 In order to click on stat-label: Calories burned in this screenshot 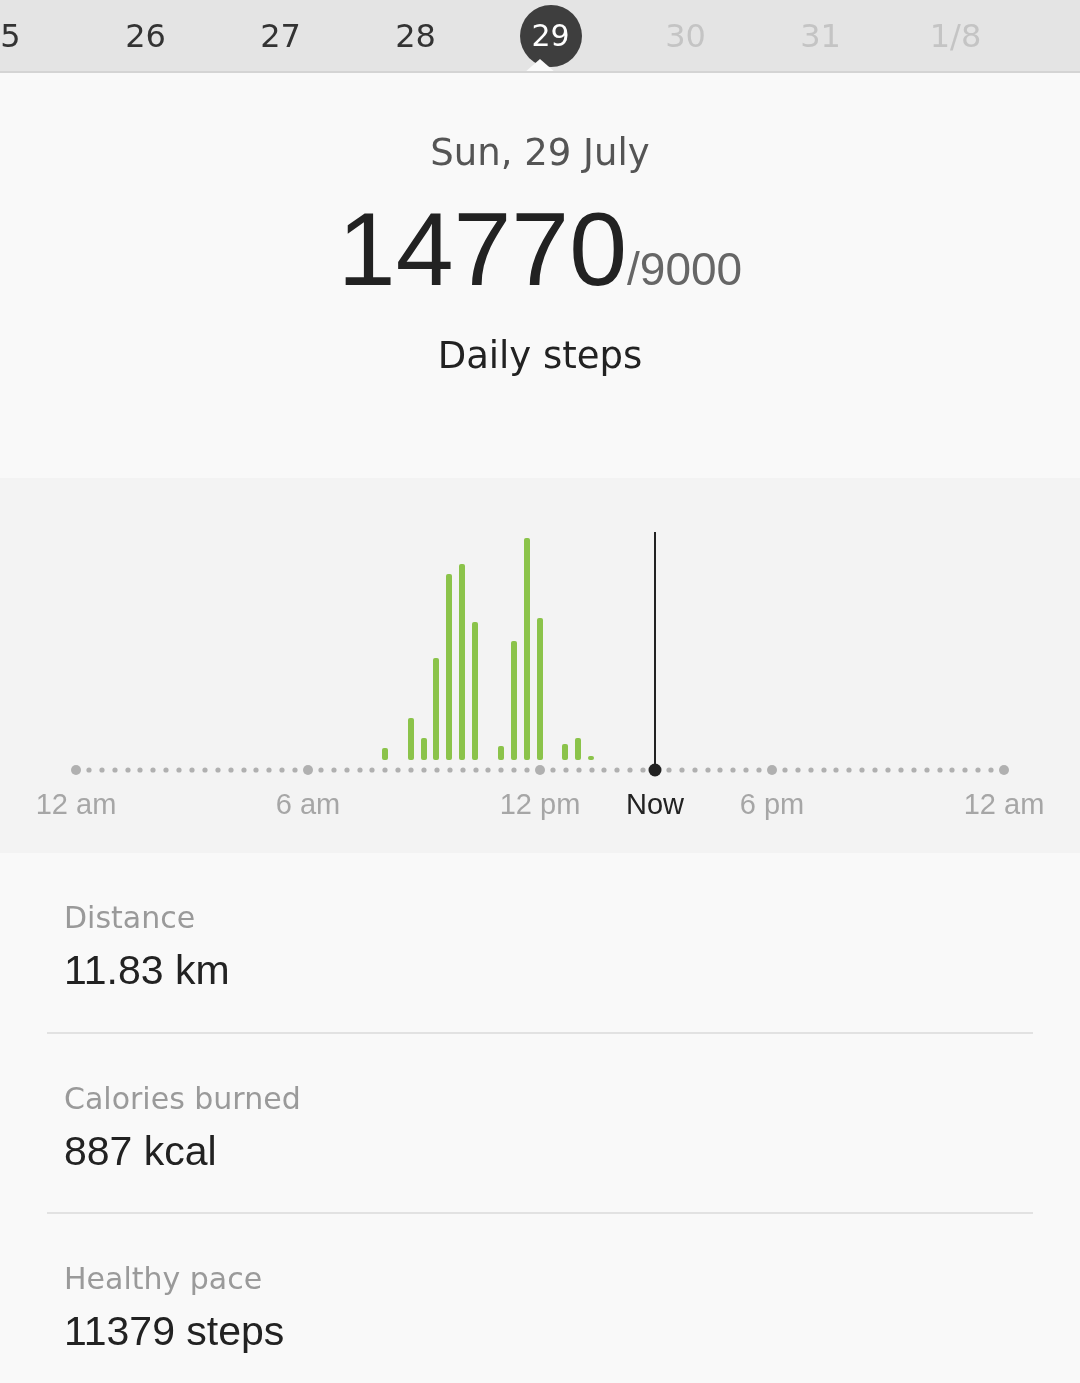, I will do `click(183, 1098)`.